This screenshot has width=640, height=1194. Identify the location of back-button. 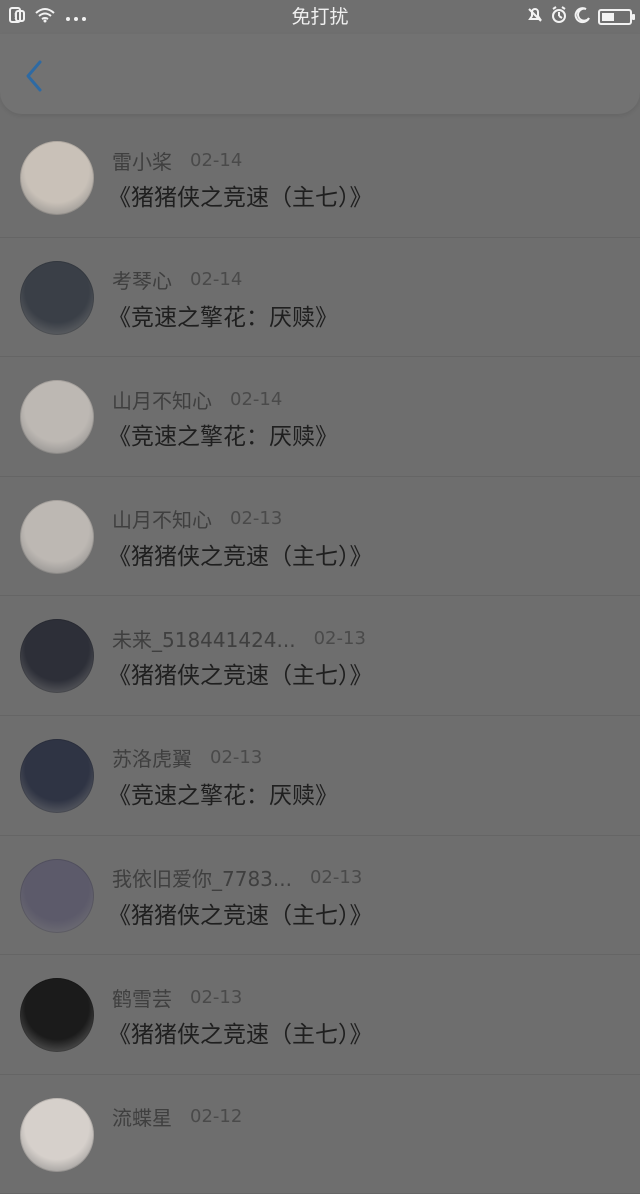
(34, 78).